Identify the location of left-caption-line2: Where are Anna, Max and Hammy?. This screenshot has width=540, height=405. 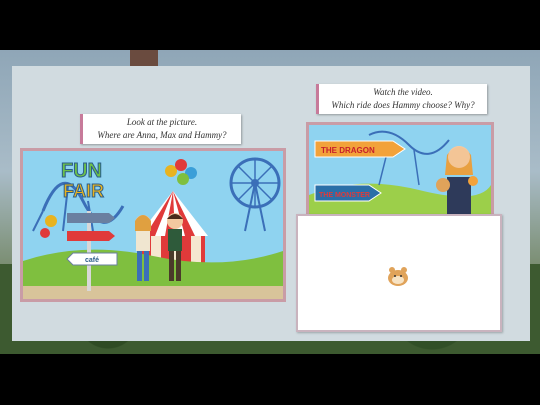
(162, 135).